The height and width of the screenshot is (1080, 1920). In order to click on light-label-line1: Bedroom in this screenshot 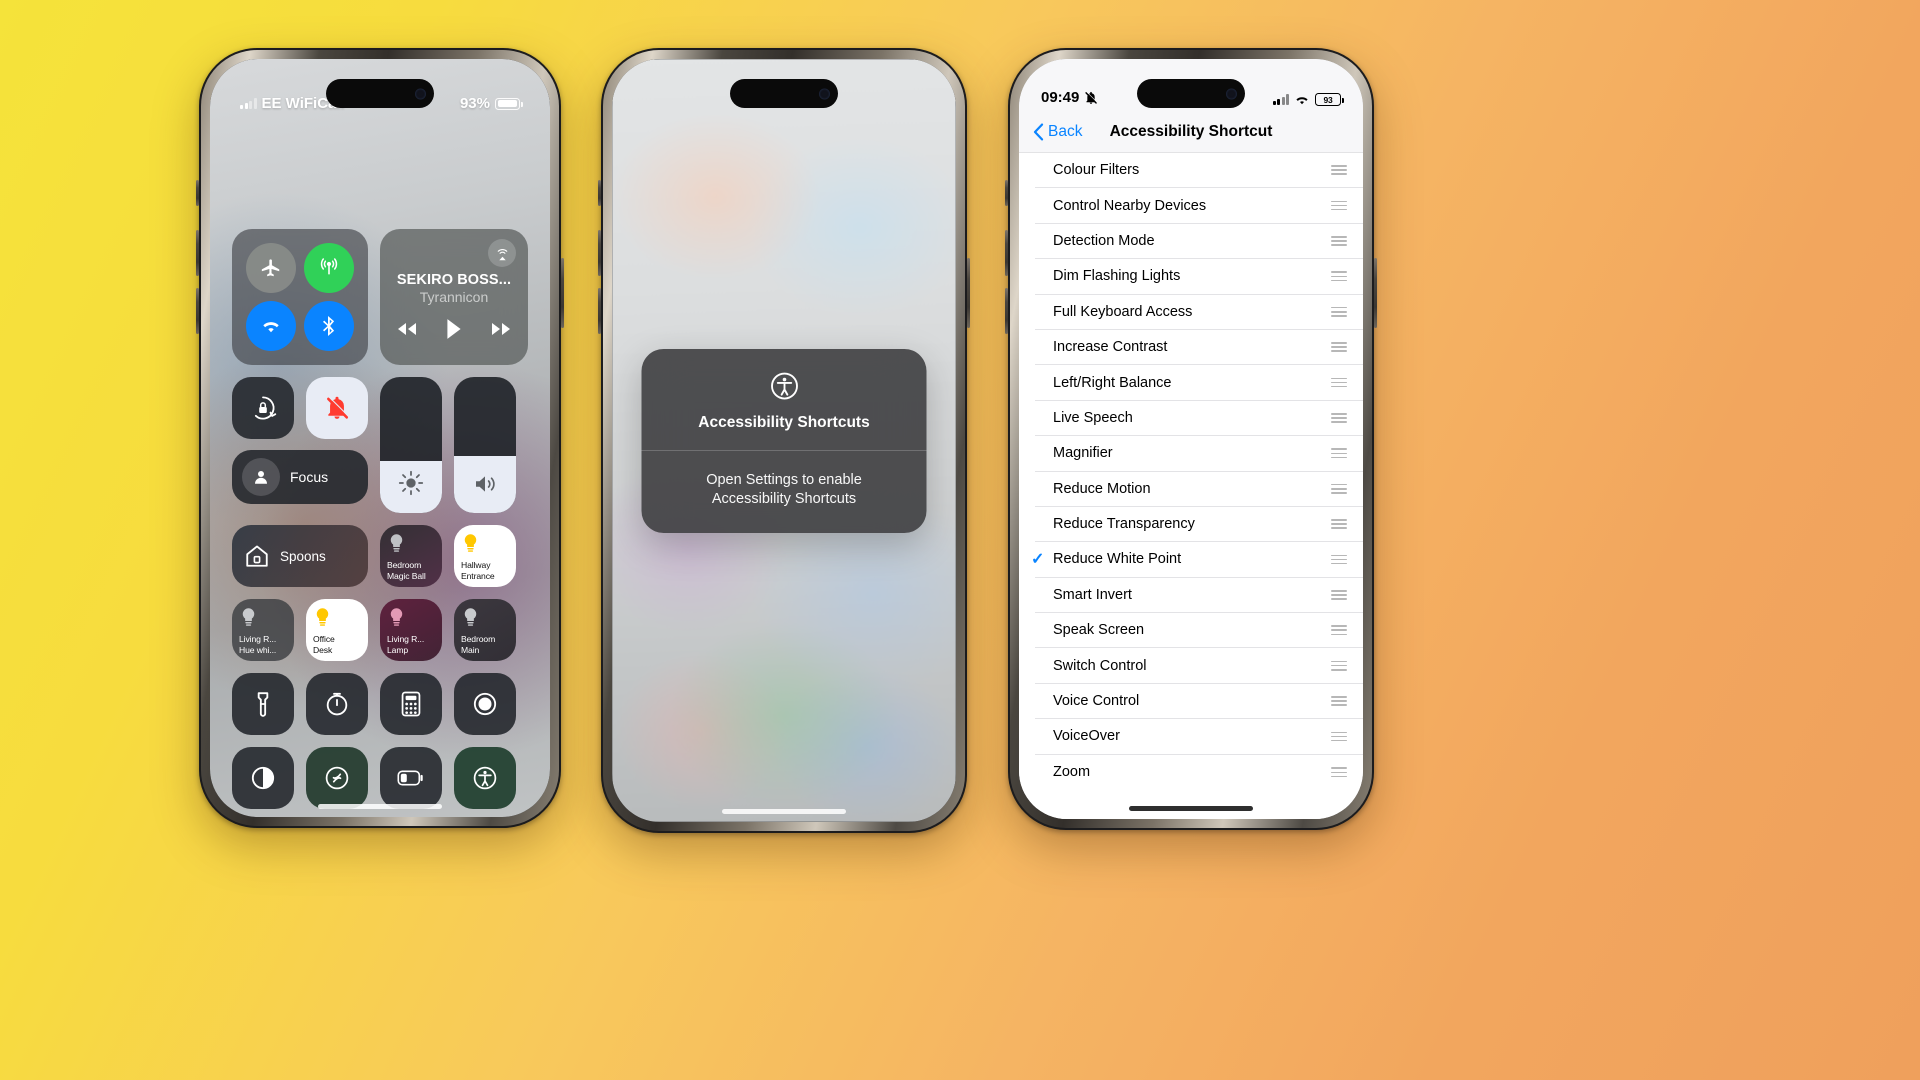, I will do `click(404, 565)`.